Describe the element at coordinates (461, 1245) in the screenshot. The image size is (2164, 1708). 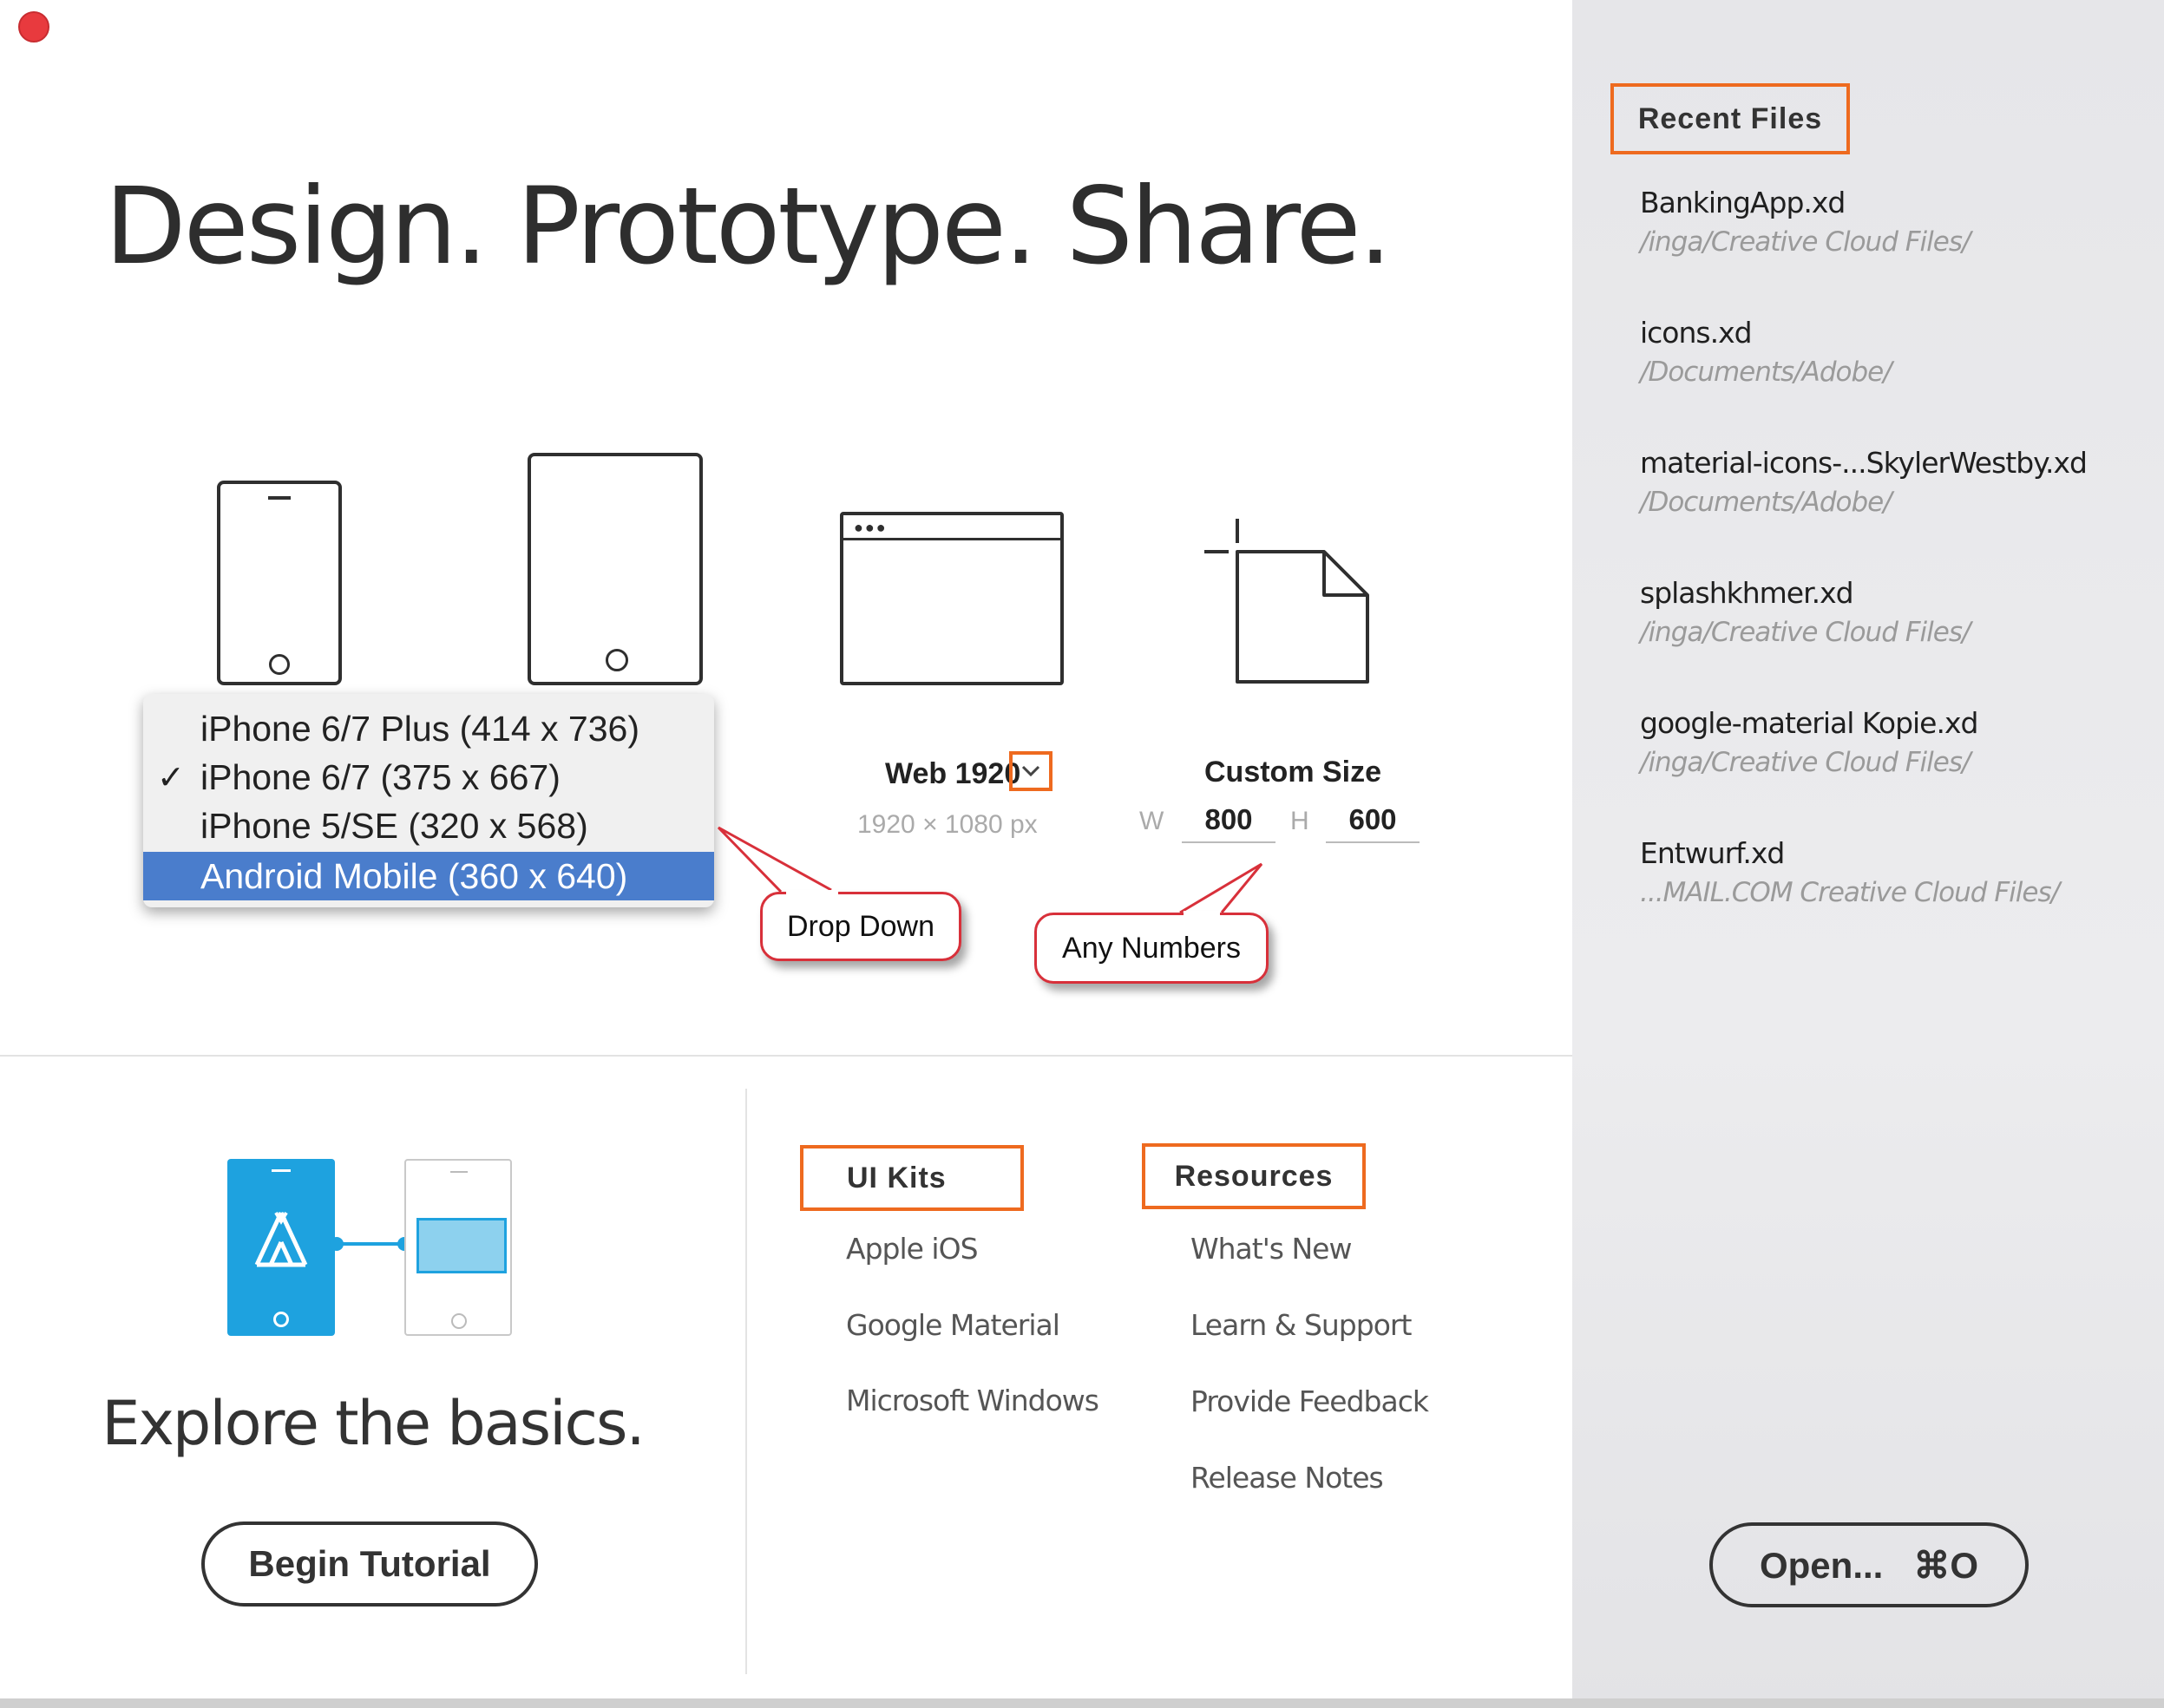
I see `screen-block-illustration` at that location.